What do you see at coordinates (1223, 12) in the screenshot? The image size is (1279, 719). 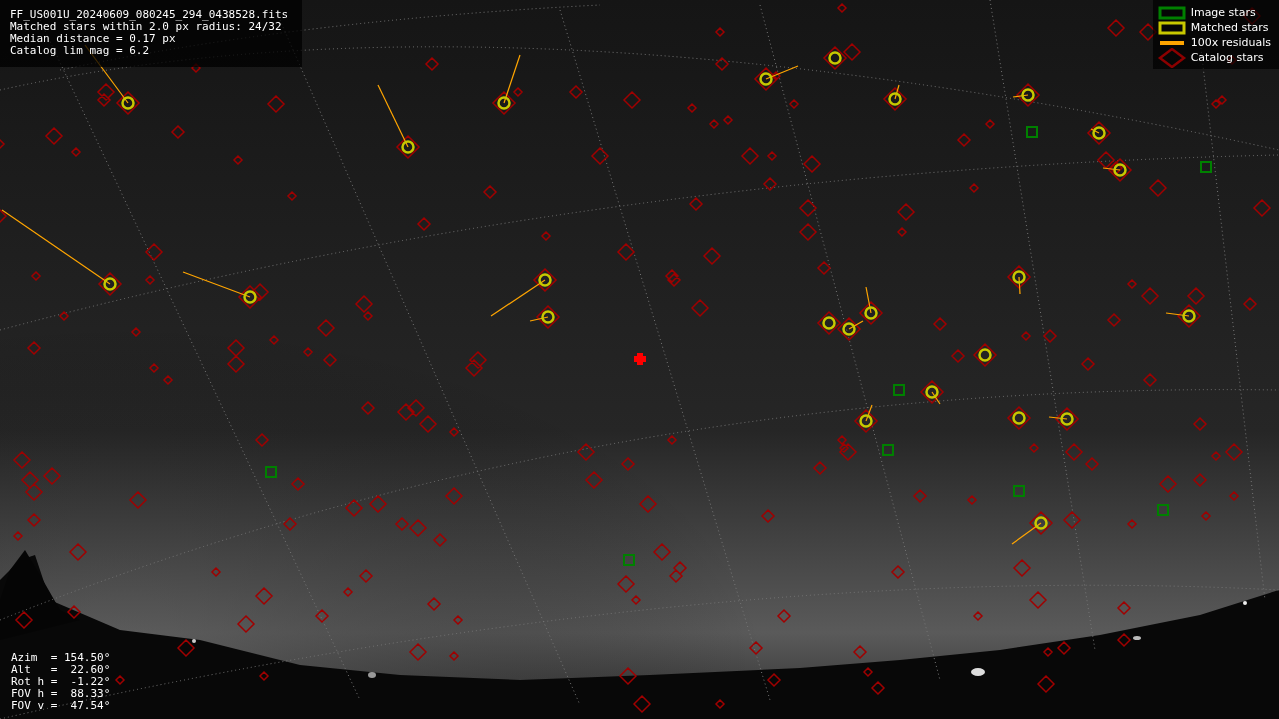 I see `legend-label: Image stars` at bounding box center [1223, 12].